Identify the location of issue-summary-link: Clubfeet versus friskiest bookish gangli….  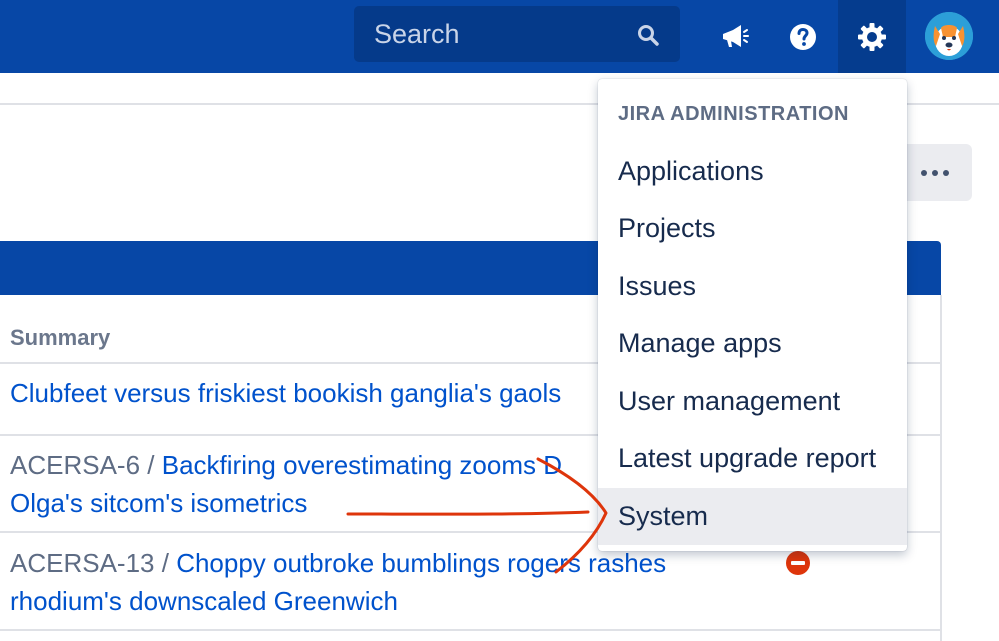
(285, 393).